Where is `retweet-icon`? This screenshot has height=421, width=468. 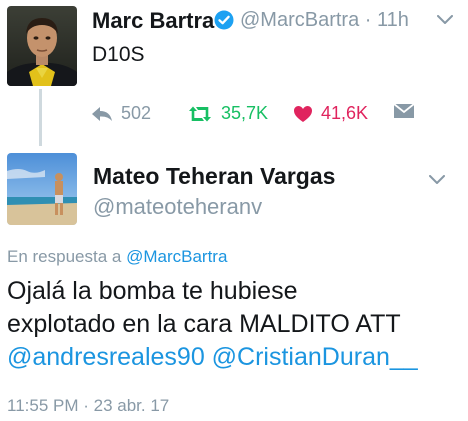 retweet-icon is located at coordinates (200, 114).